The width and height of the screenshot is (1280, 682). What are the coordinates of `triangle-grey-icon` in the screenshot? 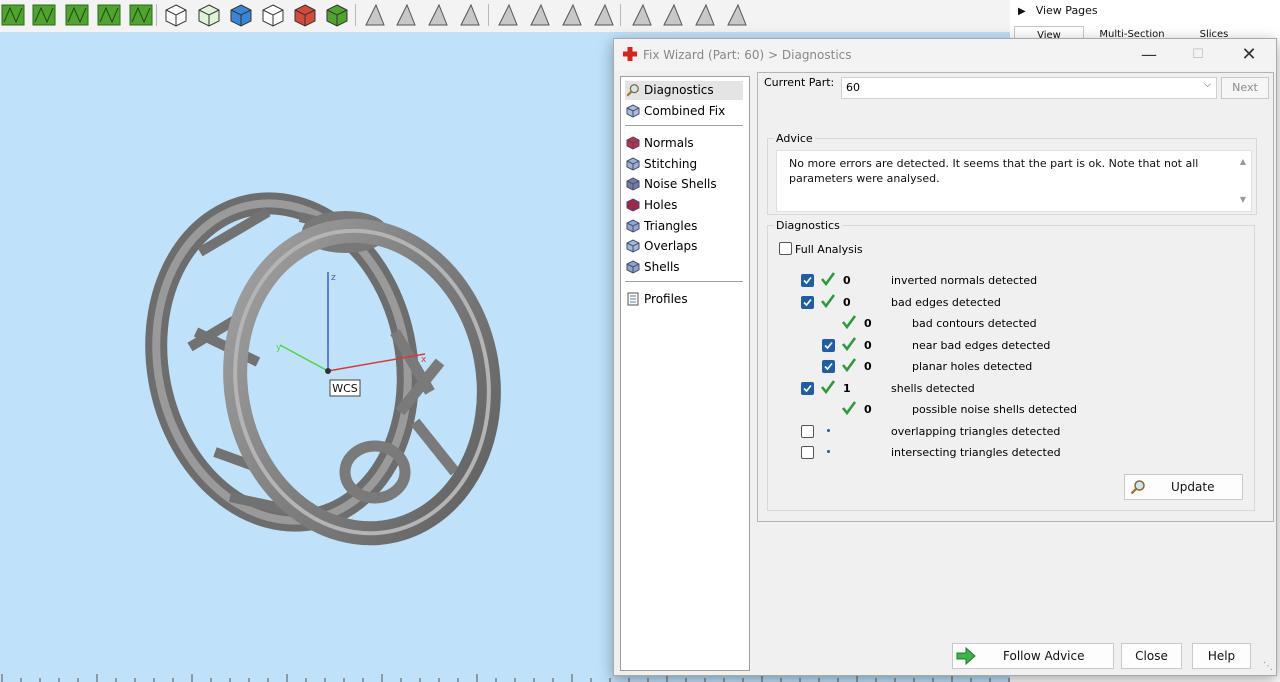 It's located at (540, 15).